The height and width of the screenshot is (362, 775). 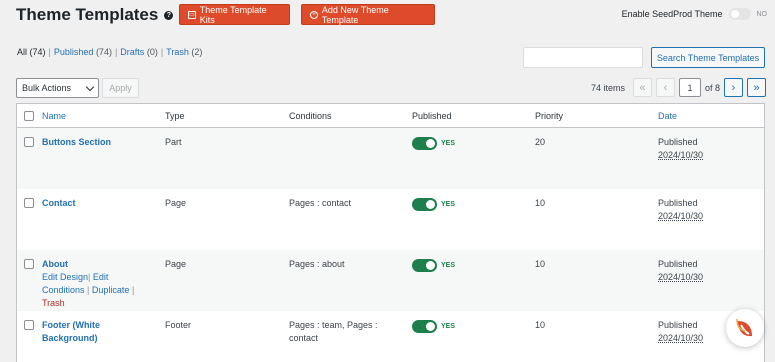 I want to click on page-title: Theme Templates, so click(x=87, y=14).